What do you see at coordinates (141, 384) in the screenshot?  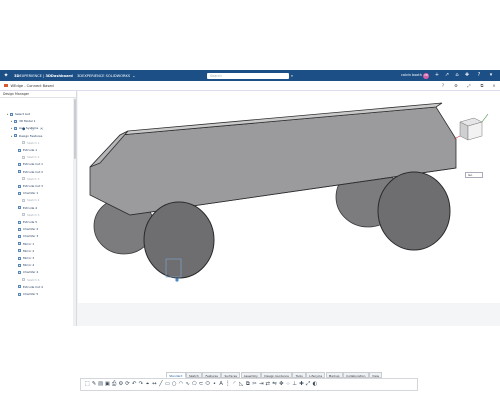 I see `redo-icon: ↷` at bounding box center [141, 384].